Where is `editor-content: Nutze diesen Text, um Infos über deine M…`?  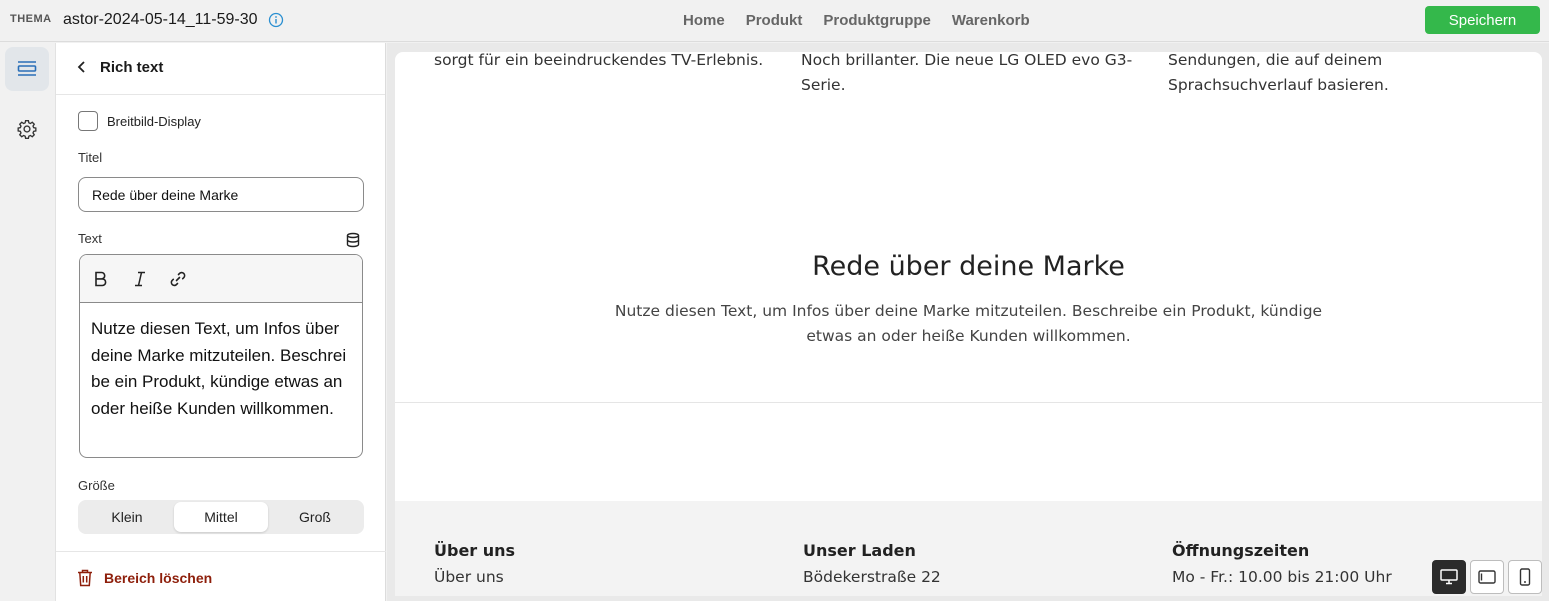
editor-content: Nutze diesen Text, um Infos über deine M… is located at coordinates (221, 369).